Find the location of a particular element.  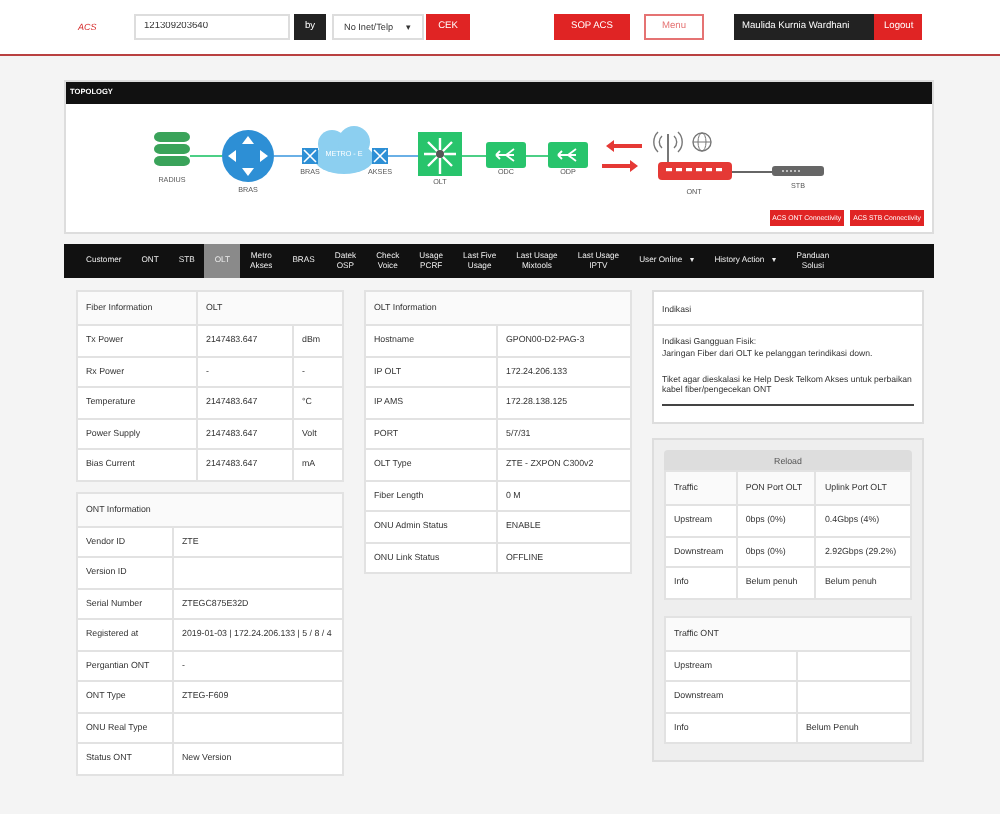

router-icon is located at coordinates (248, 156).